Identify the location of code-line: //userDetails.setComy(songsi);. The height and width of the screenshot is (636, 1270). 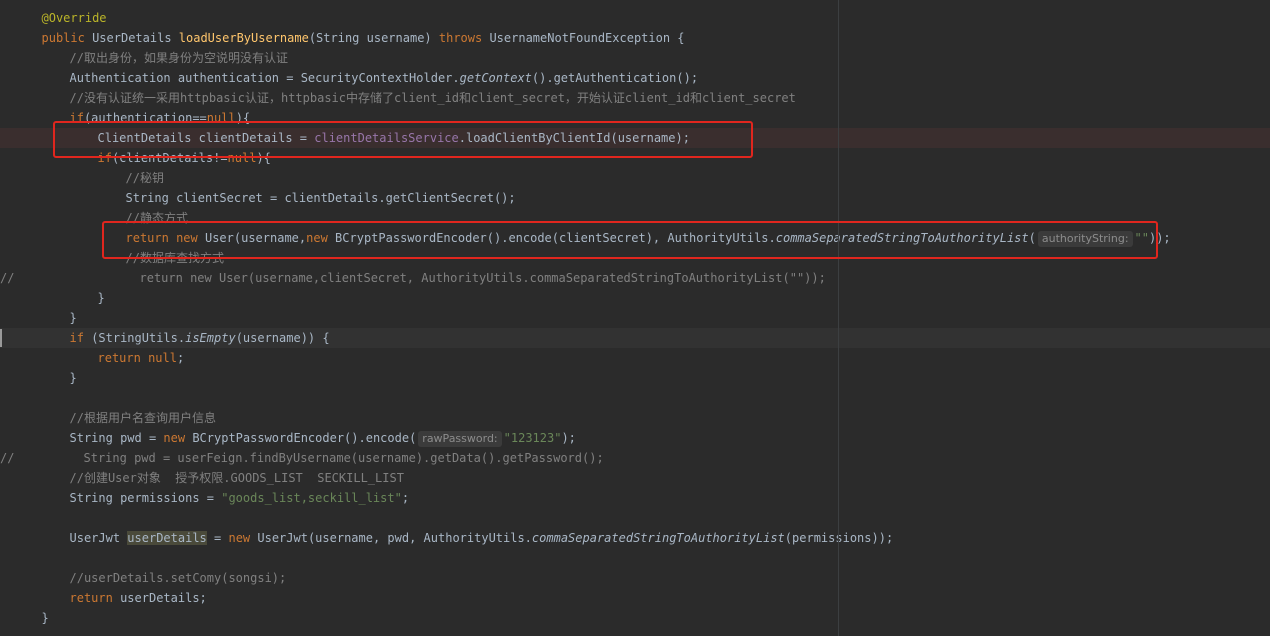
(635, 578).